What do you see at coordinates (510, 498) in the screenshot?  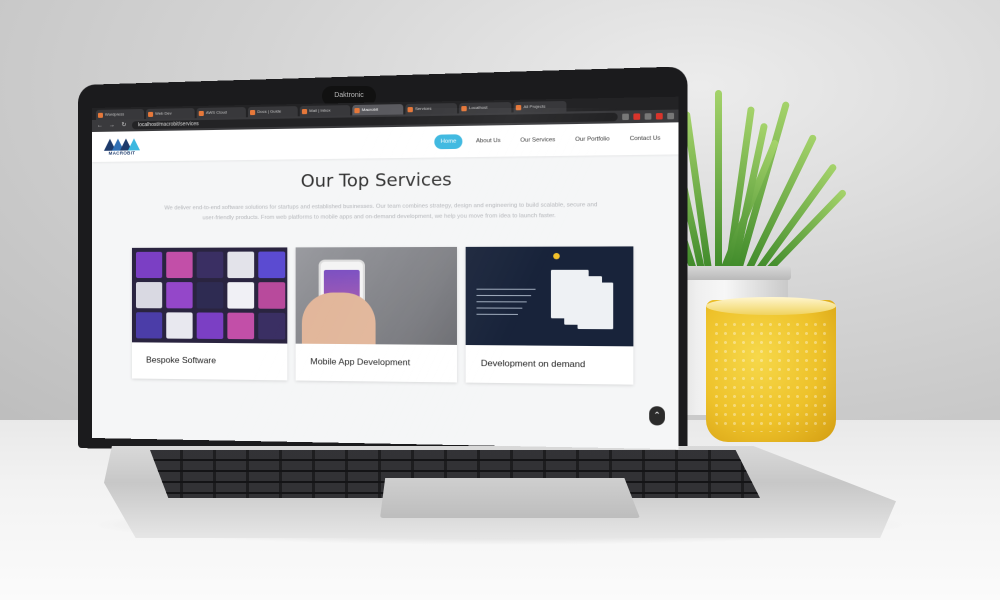 I see `laptop-trackpad` at bounding box center [510, 498].